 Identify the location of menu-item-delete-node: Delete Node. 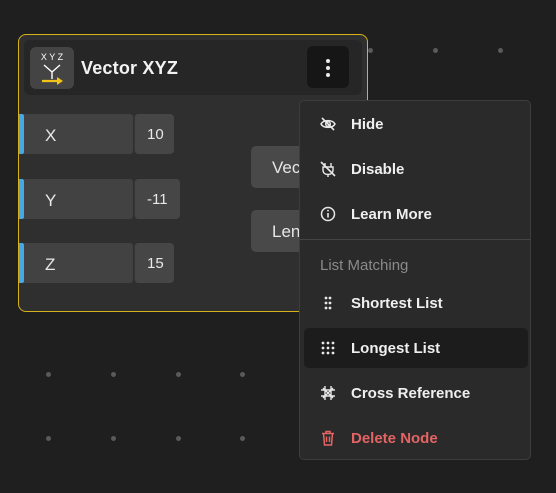
(416, 438).